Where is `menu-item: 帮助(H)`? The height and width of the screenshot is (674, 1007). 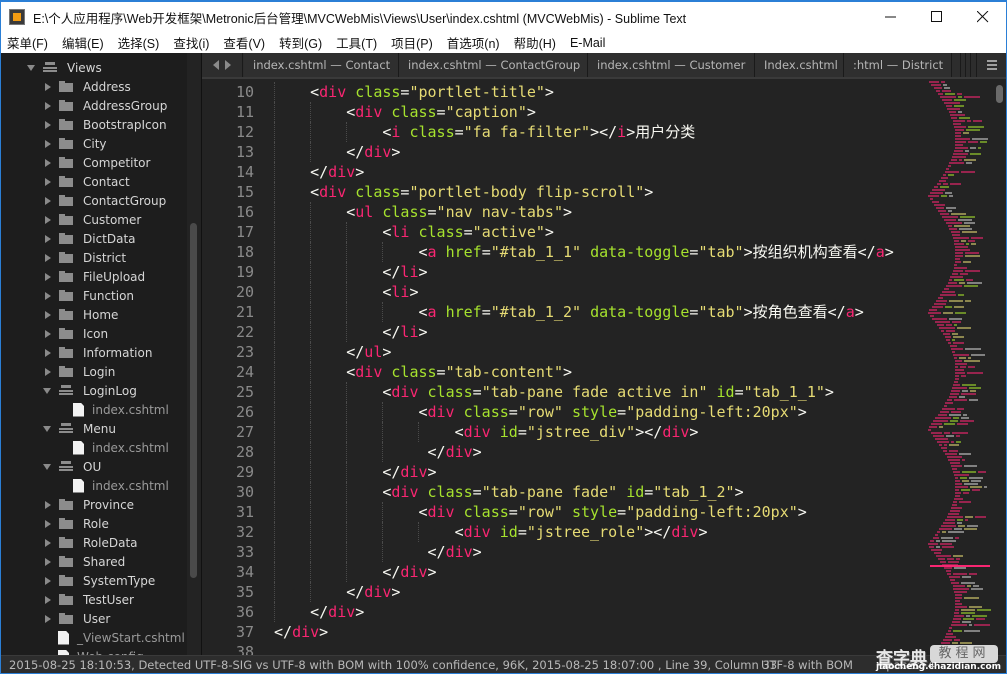 menu-item: 帮助(H) is located at coordinates (535, 42).